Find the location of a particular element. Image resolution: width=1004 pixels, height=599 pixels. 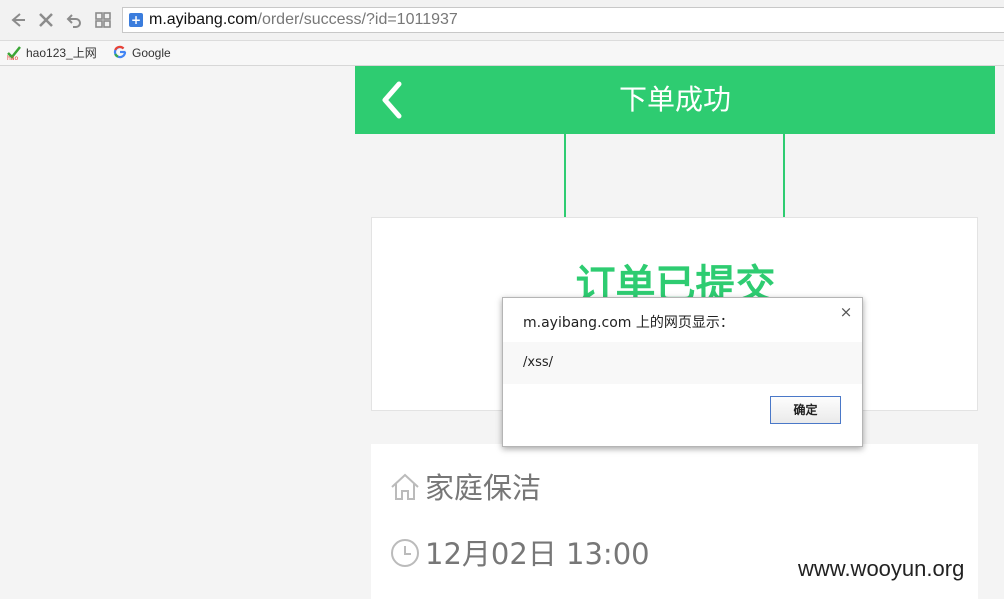

google-icon is located at coordinates (120, 52).